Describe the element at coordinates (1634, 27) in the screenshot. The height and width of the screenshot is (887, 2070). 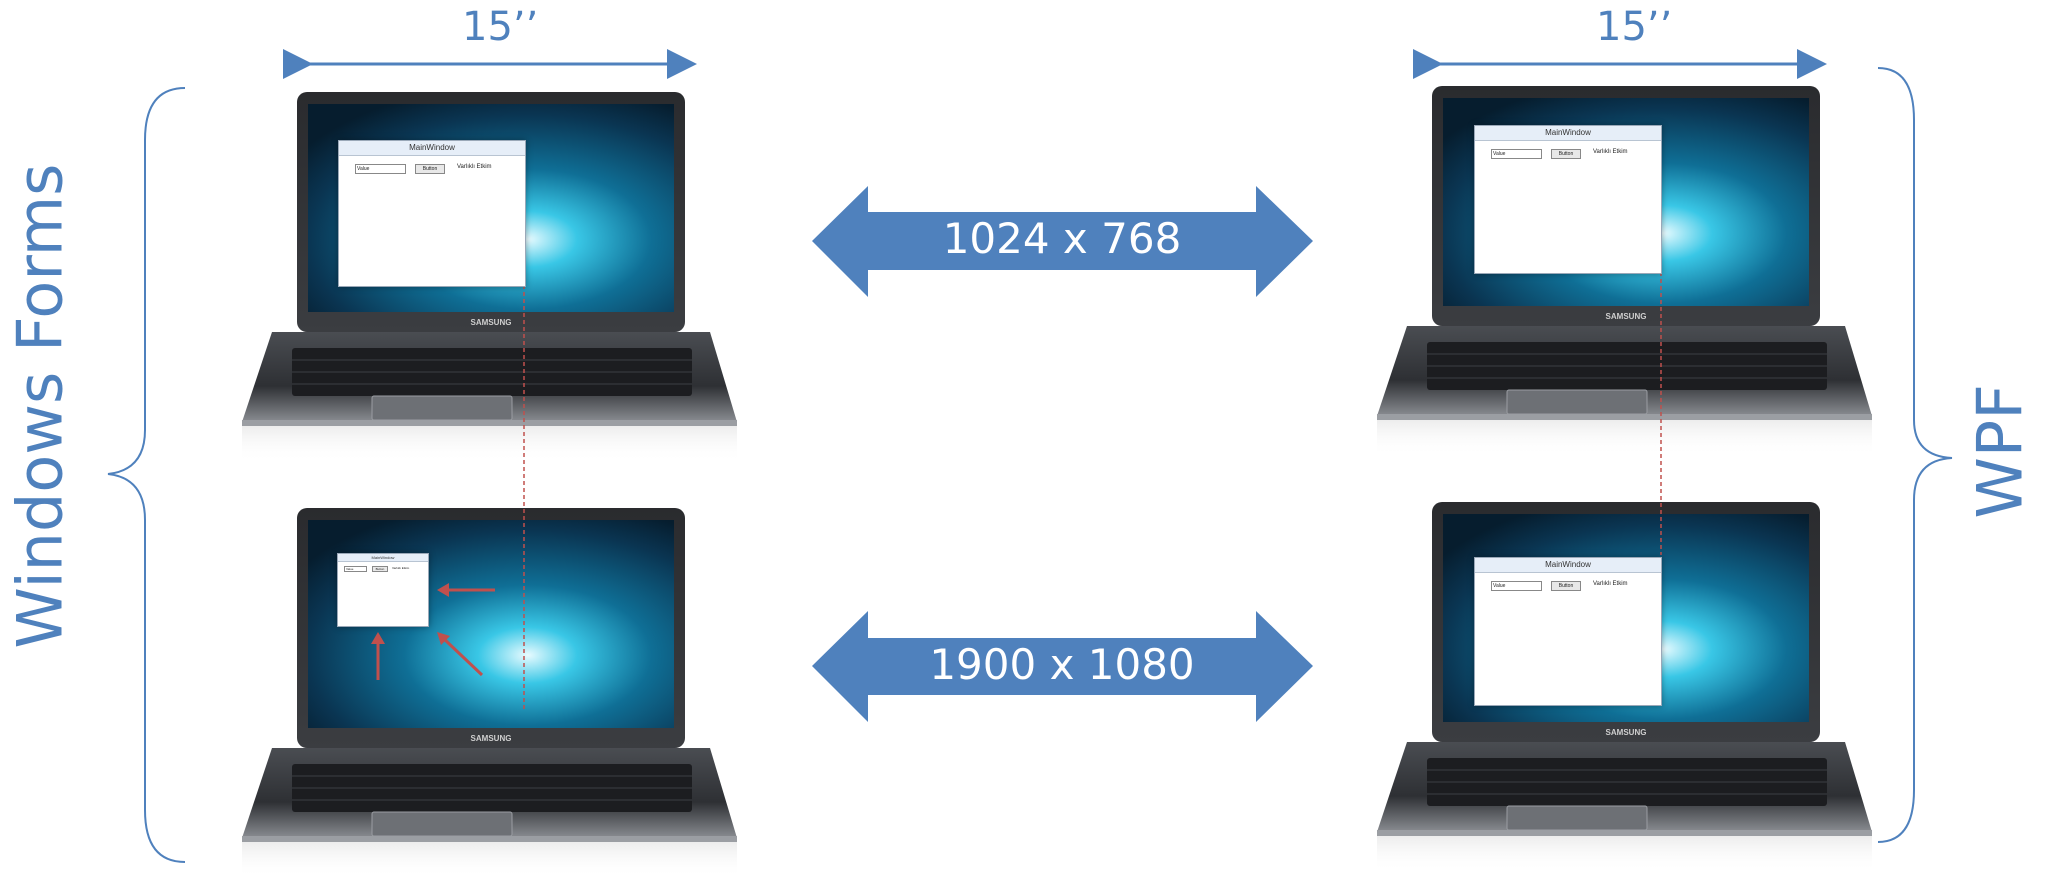
I see `right-width-label: 15’’` at that location.